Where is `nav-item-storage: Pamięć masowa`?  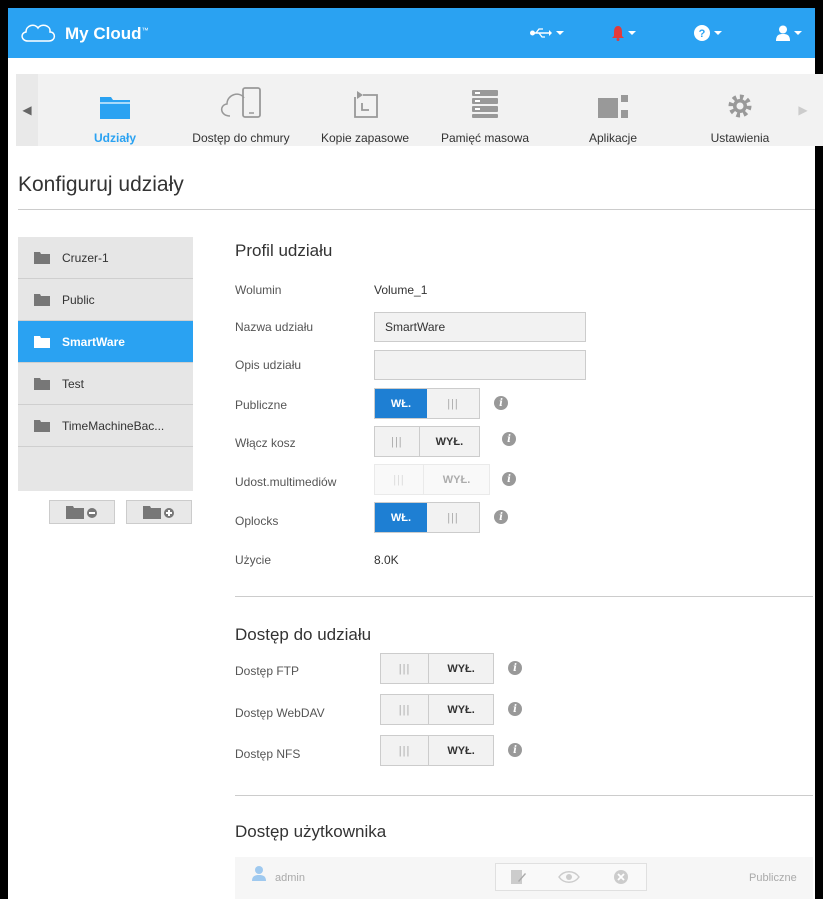 nav-item-storage: Pamięć masowa is located at coordinates (485, 110).